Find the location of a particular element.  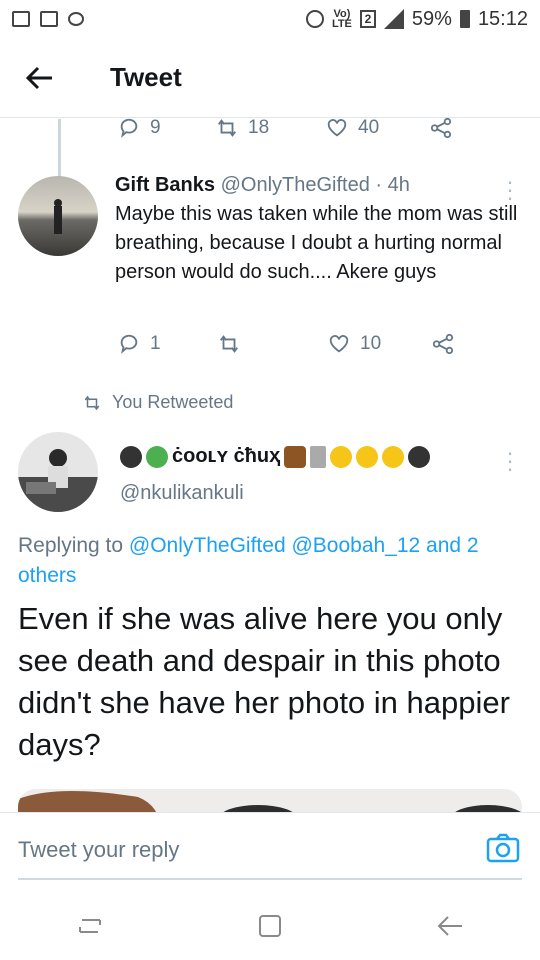

home-icon is located at coordinates (270, 926).